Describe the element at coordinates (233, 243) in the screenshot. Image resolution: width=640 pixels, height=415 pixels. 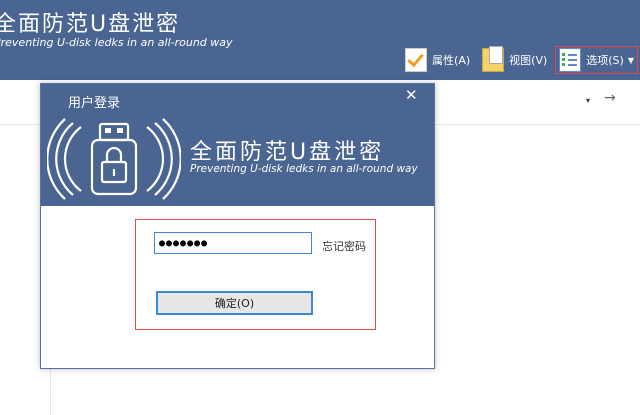
I see `password-input` at that location.